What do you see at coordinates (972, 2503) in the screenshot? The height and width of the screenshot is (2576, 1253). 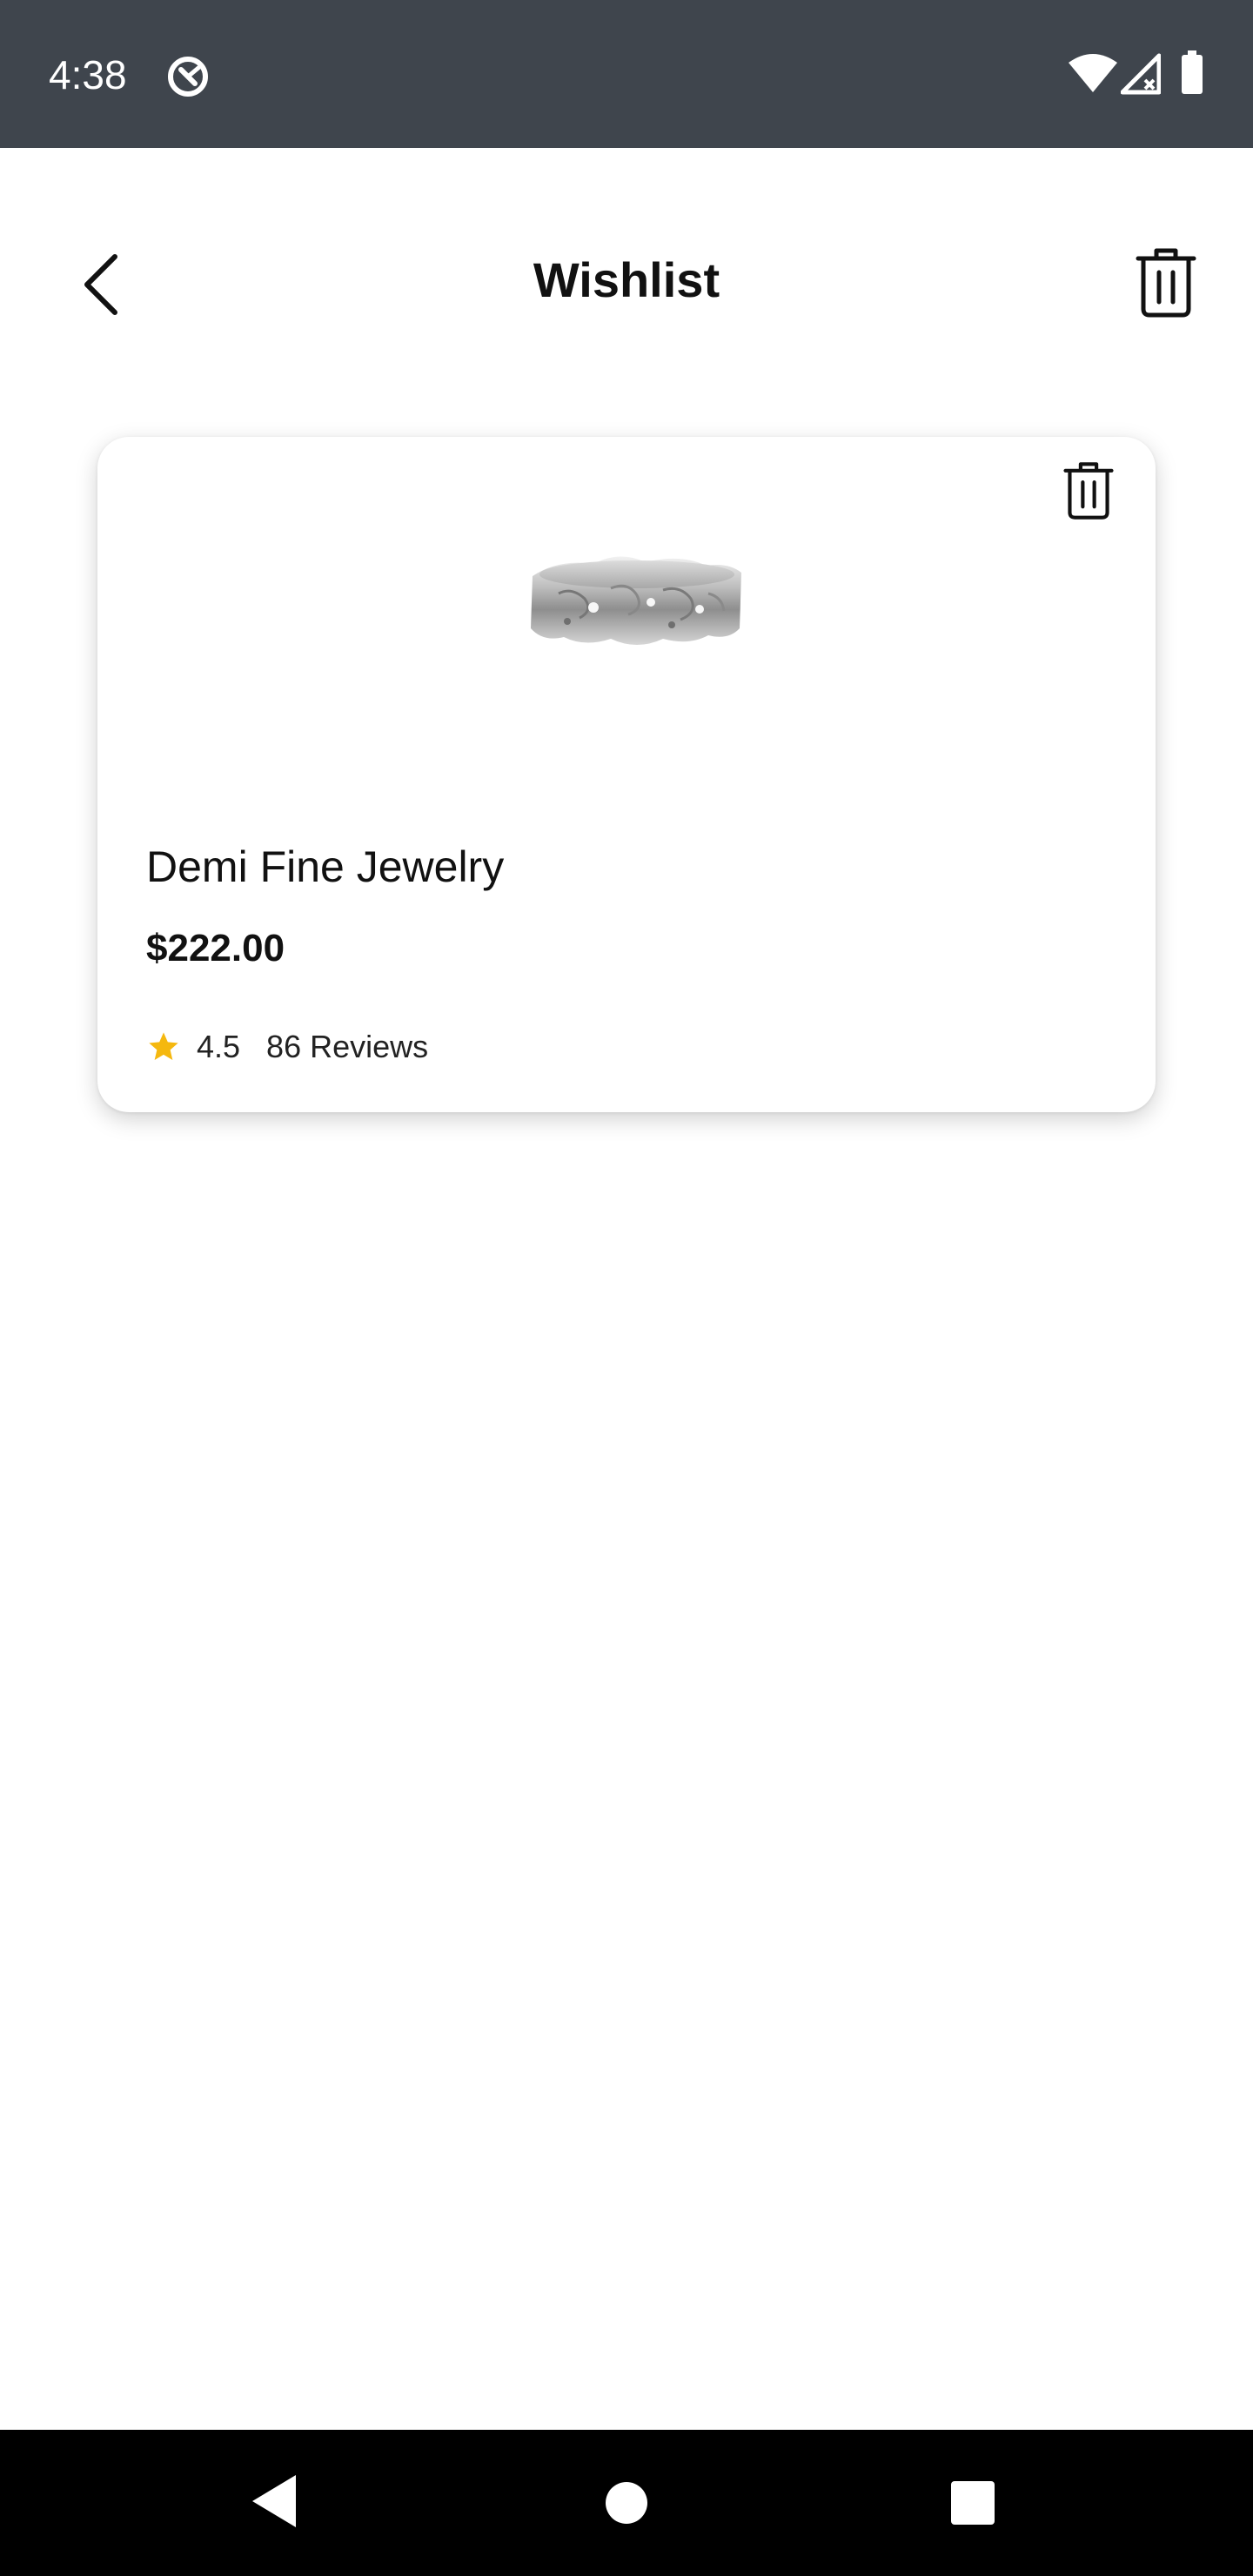 I see `nav-recents-icon` at bounding box center [972, 2503].